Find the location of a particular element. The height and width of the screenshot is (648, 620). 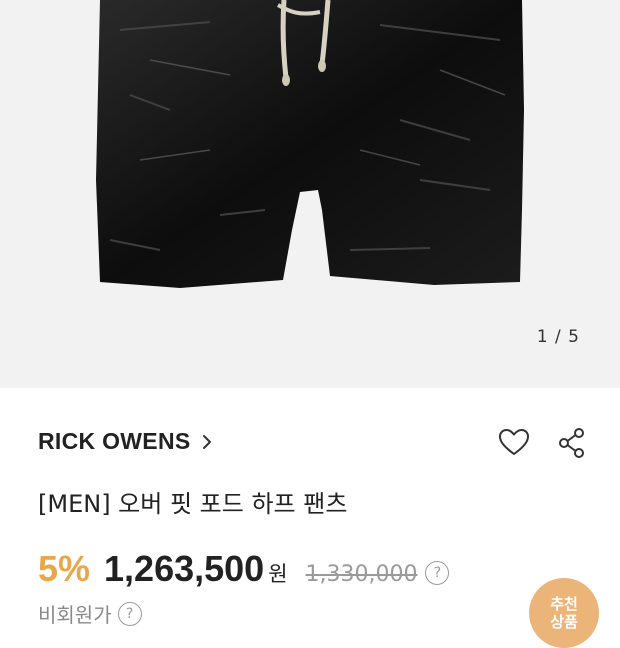

price-row: 5% 1,263,500 원 1,330,000 ? is located at coordinates (244, 569).